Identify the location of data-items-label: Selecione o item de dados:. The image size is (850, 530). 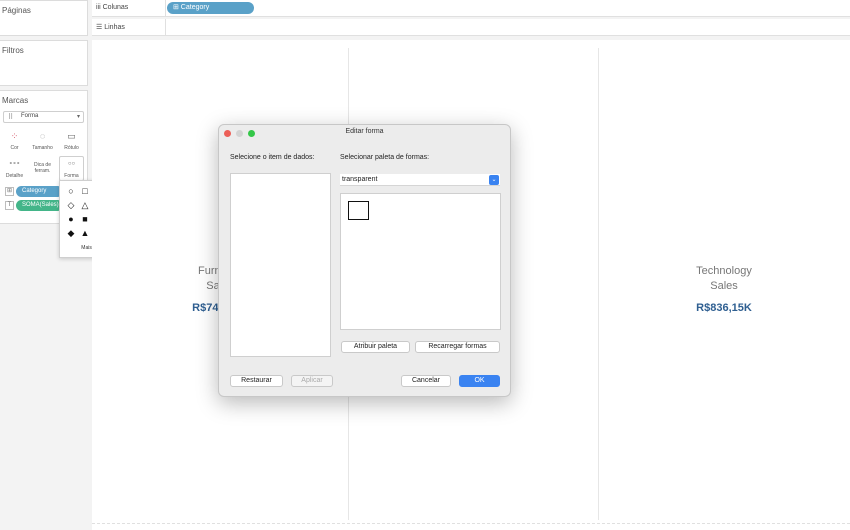
(272, 157).